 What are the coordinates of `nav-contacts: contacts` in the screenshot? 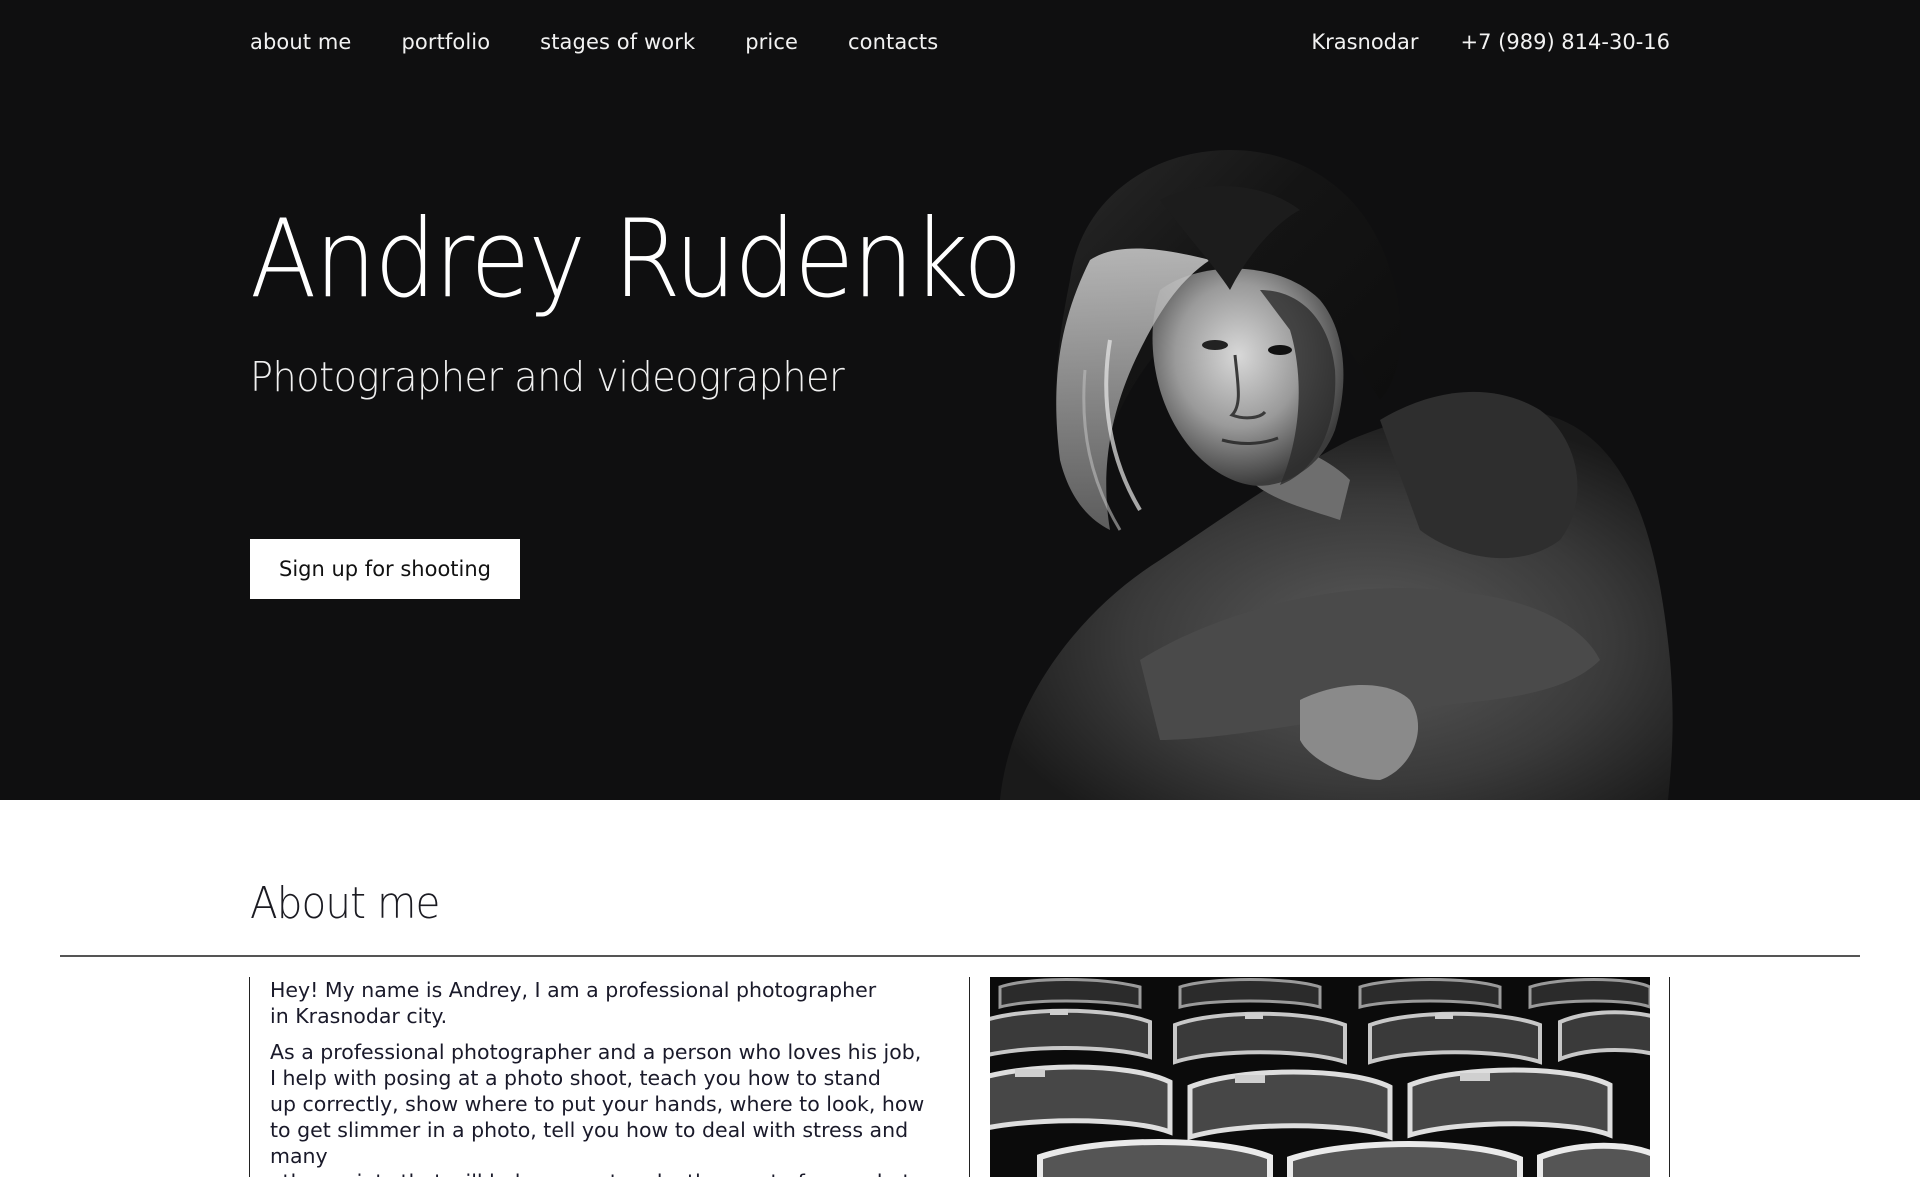 It's located at (893, 42).